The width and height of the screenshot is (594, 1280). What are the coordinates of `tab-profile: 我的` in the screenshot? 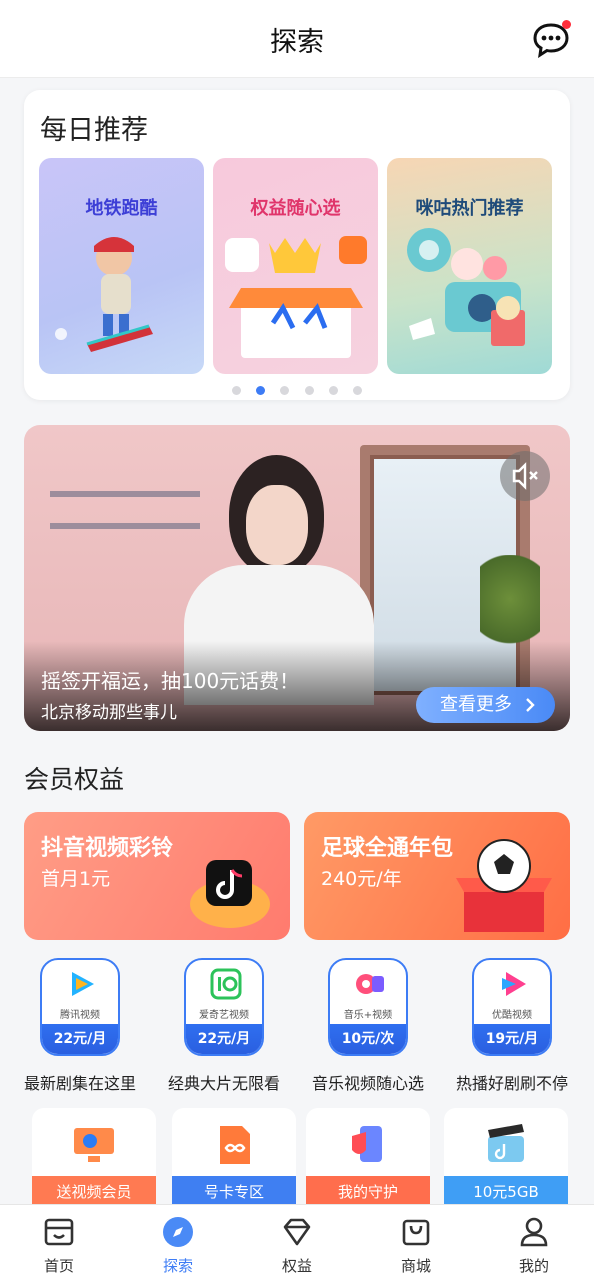 It's located at (534, 1245).